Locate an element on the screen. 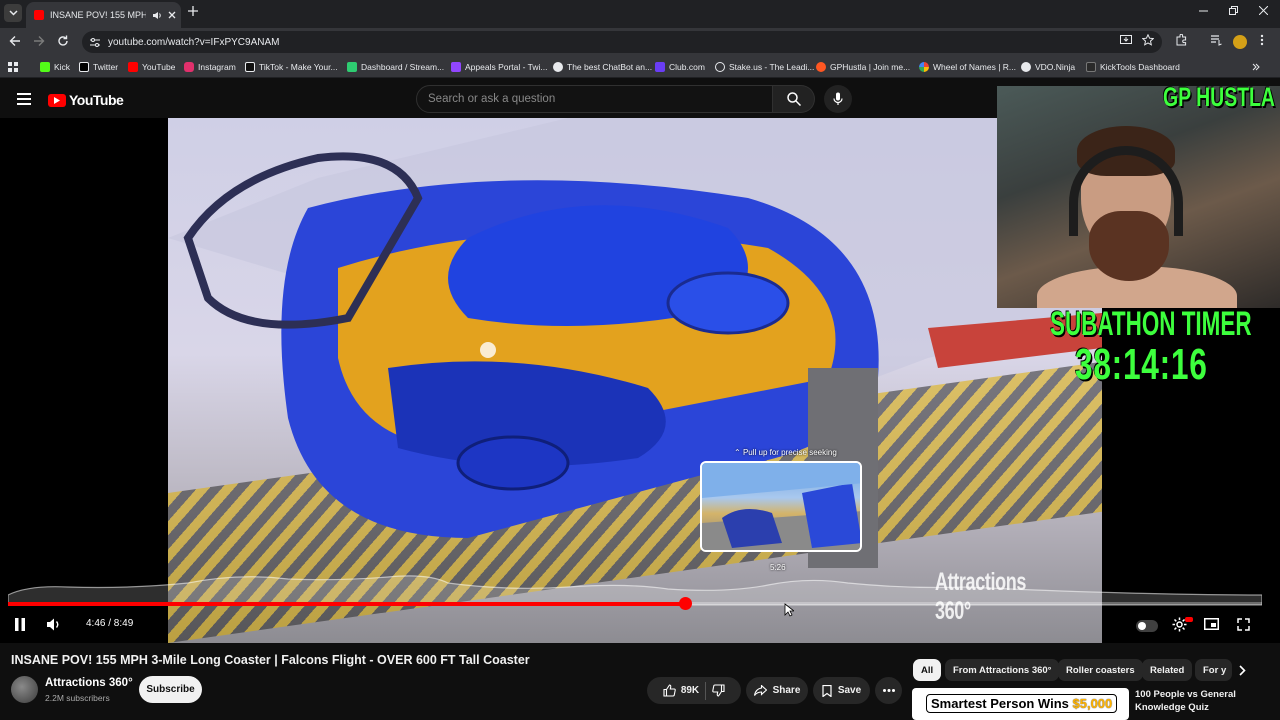 This screenshot has height=720, width=1280. share-label: Share is located at coordinates (786, 690).